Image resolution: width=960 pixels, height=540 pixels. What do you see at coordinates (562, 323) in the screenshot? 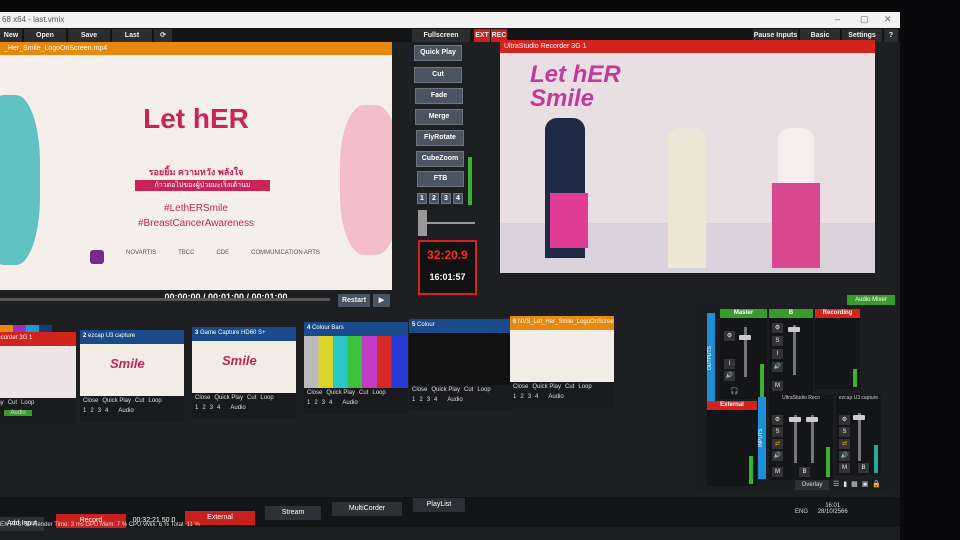
I see `input-title: 6 NVS_Let_Her_Smile_LogoOnScreen` at bounding box center [562, 323].